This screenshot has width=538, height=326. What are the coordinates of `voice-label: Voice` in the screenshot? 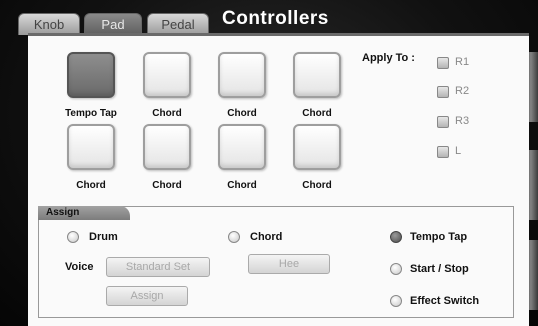 It's located at (79, 267).